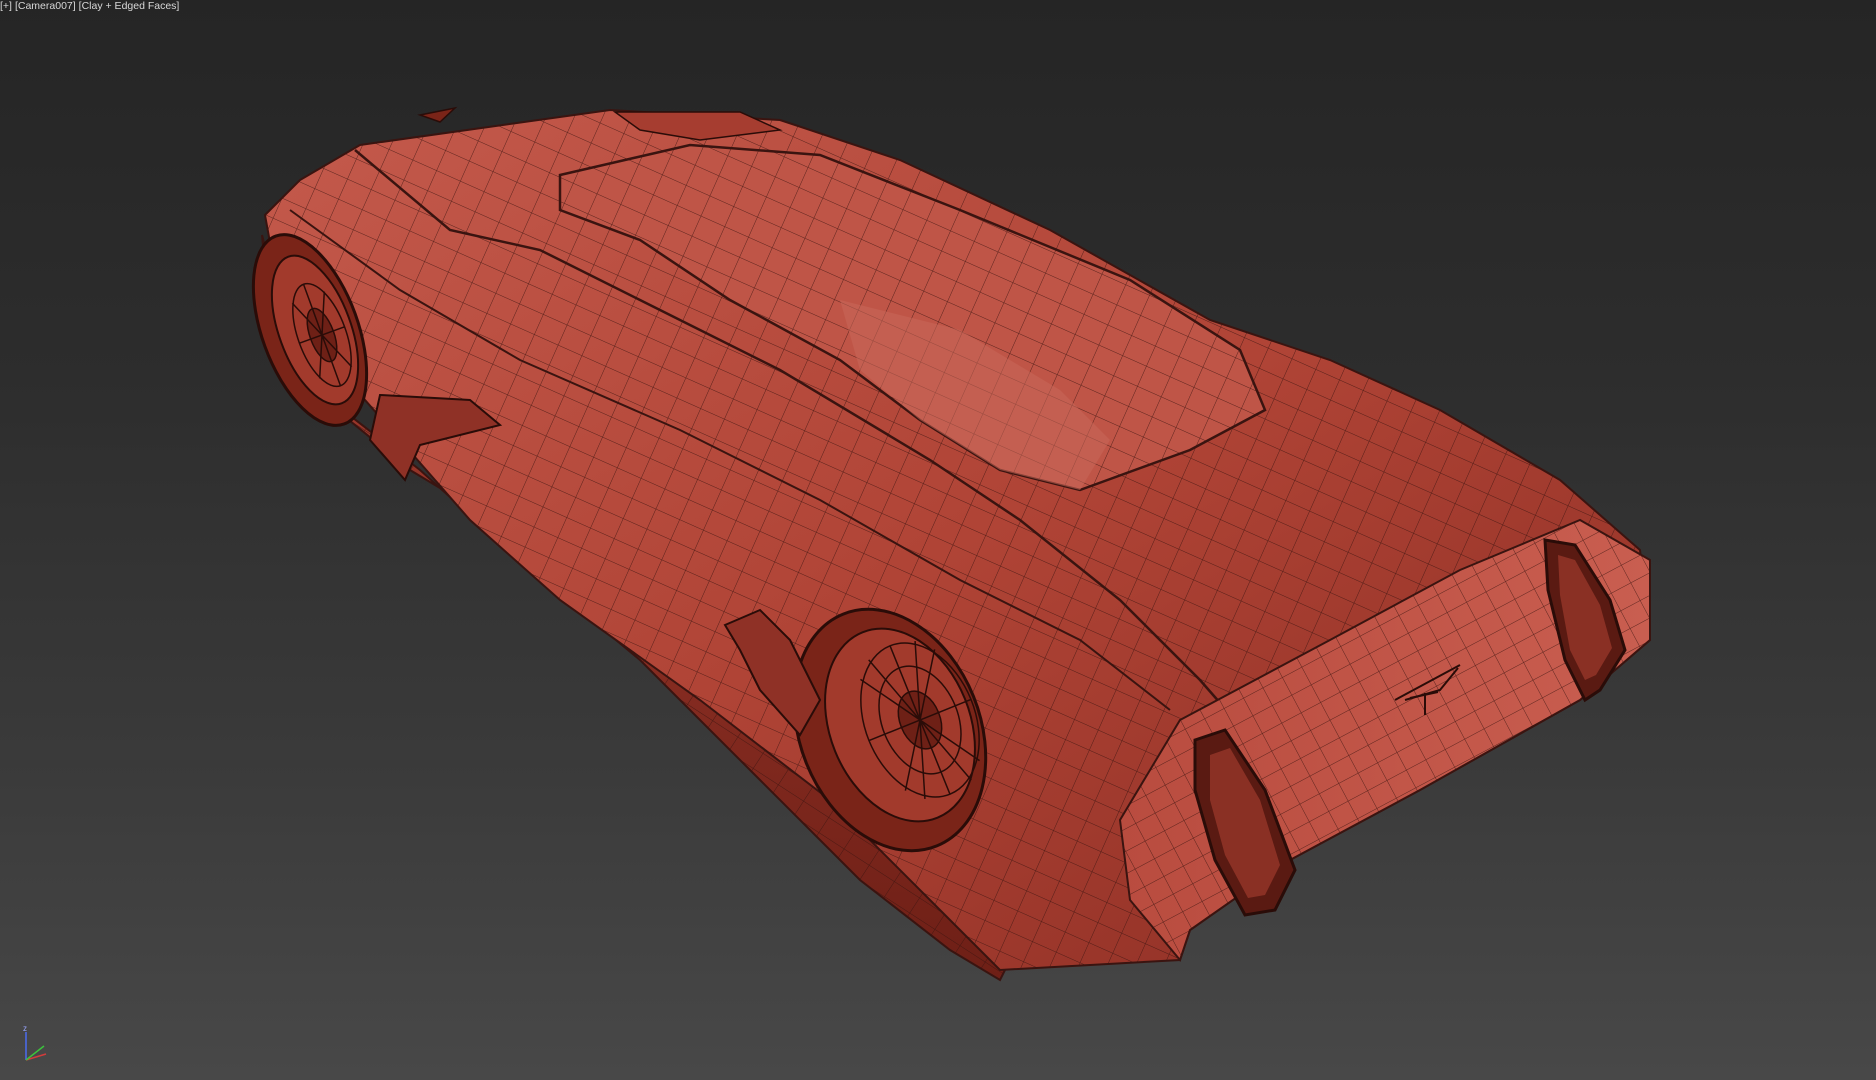  I want to click on roof-antenna, so click(437, 114).